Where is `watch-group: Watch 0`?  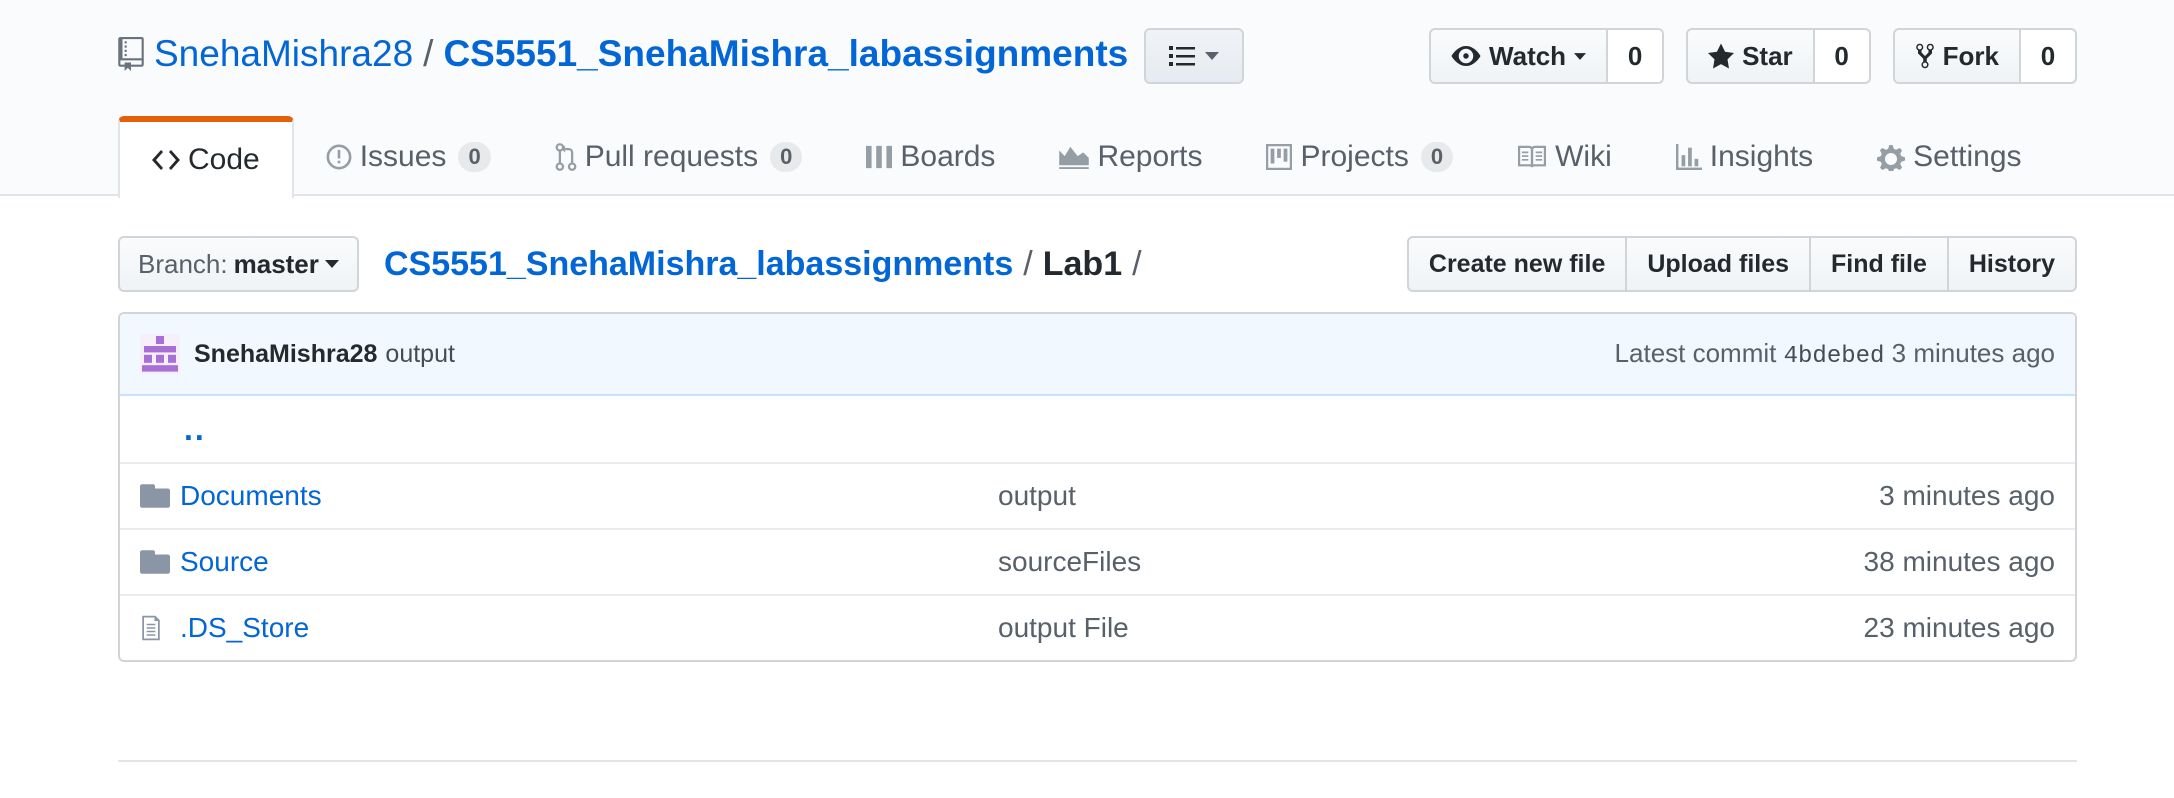 watch-group: Watch 0 is located at coordinates (1547, 56).